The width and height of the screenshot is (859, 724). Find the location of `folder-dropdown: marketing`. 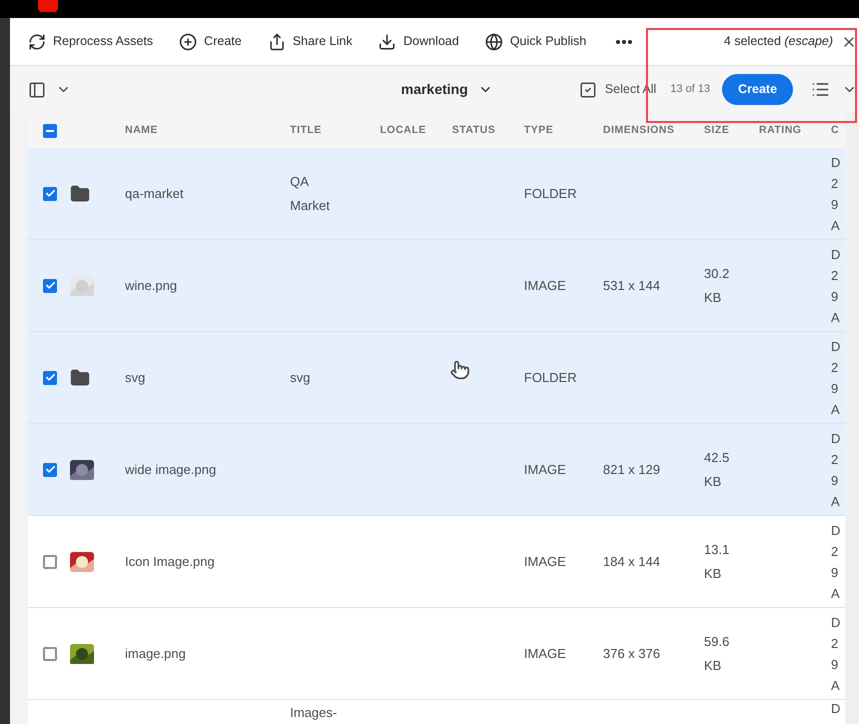

folder-dropdown: marketing is located at coordinates (447, 89).